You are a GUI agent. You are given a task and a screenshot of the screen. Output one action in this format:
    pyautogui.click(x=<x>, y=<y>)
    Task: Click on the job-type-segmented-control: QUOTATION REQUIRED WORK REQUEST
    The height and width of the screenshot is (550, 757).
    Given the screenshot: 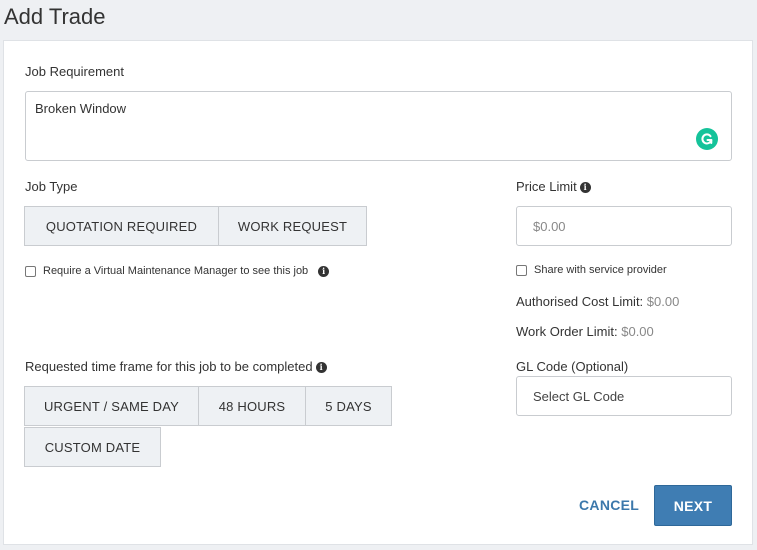 What is the action you would take?
    pyautogui.click(x=195, y=226)
    